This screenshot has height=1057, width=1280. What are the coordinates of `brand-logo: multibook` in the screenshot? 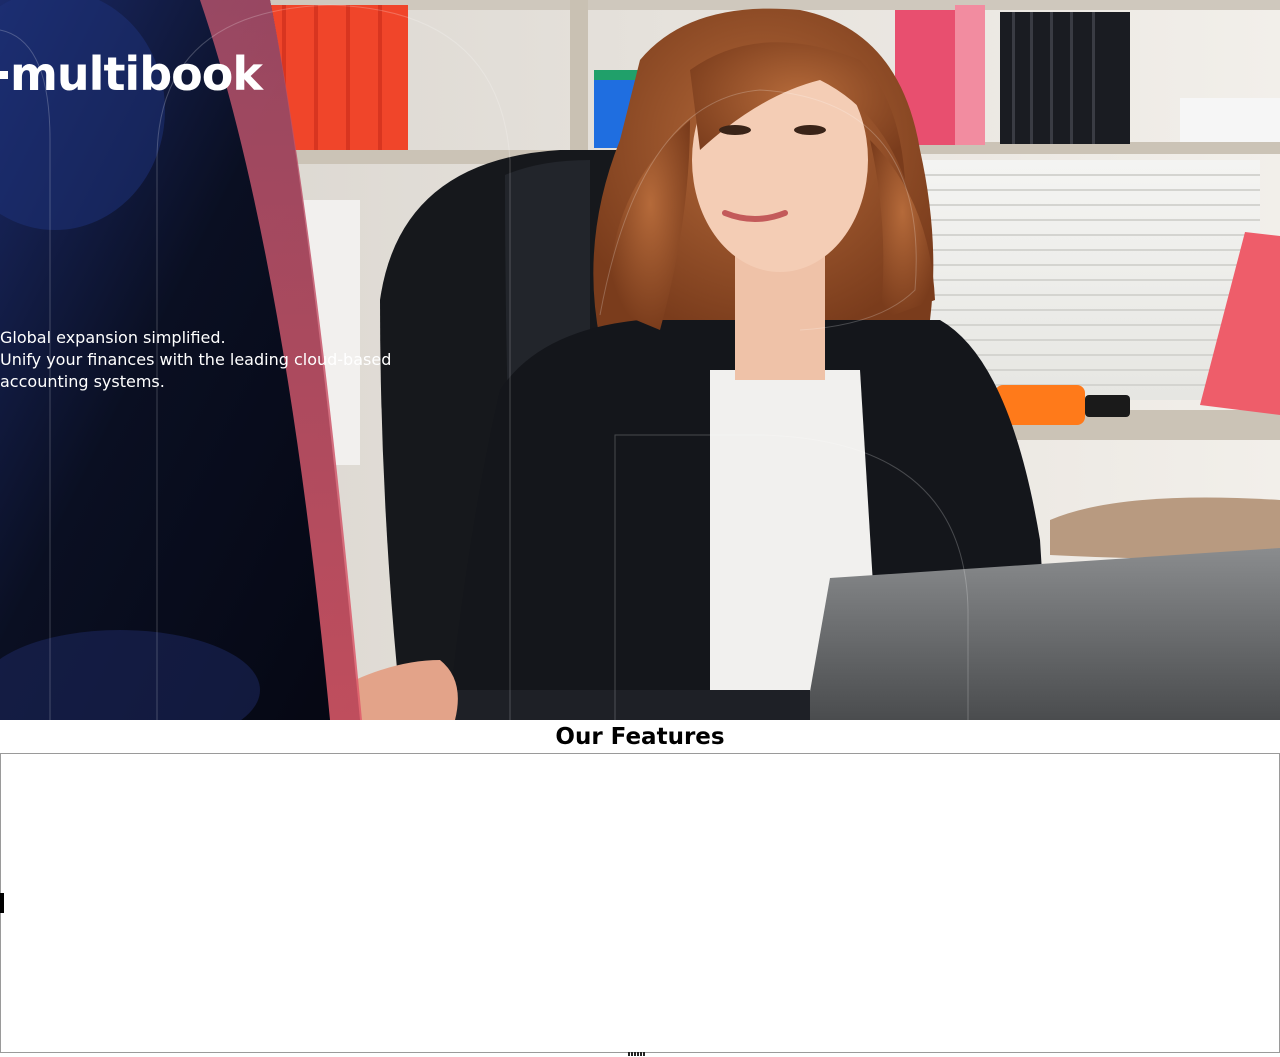 It's located at (131, 74).